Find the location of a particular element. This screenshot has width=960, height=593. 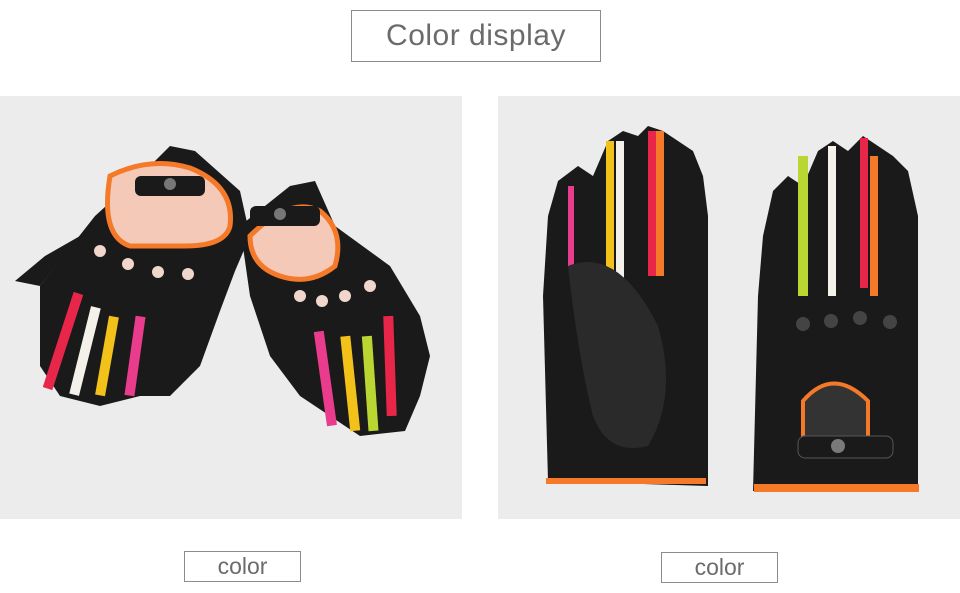

palm-glove is located at coordinates (625, 306).